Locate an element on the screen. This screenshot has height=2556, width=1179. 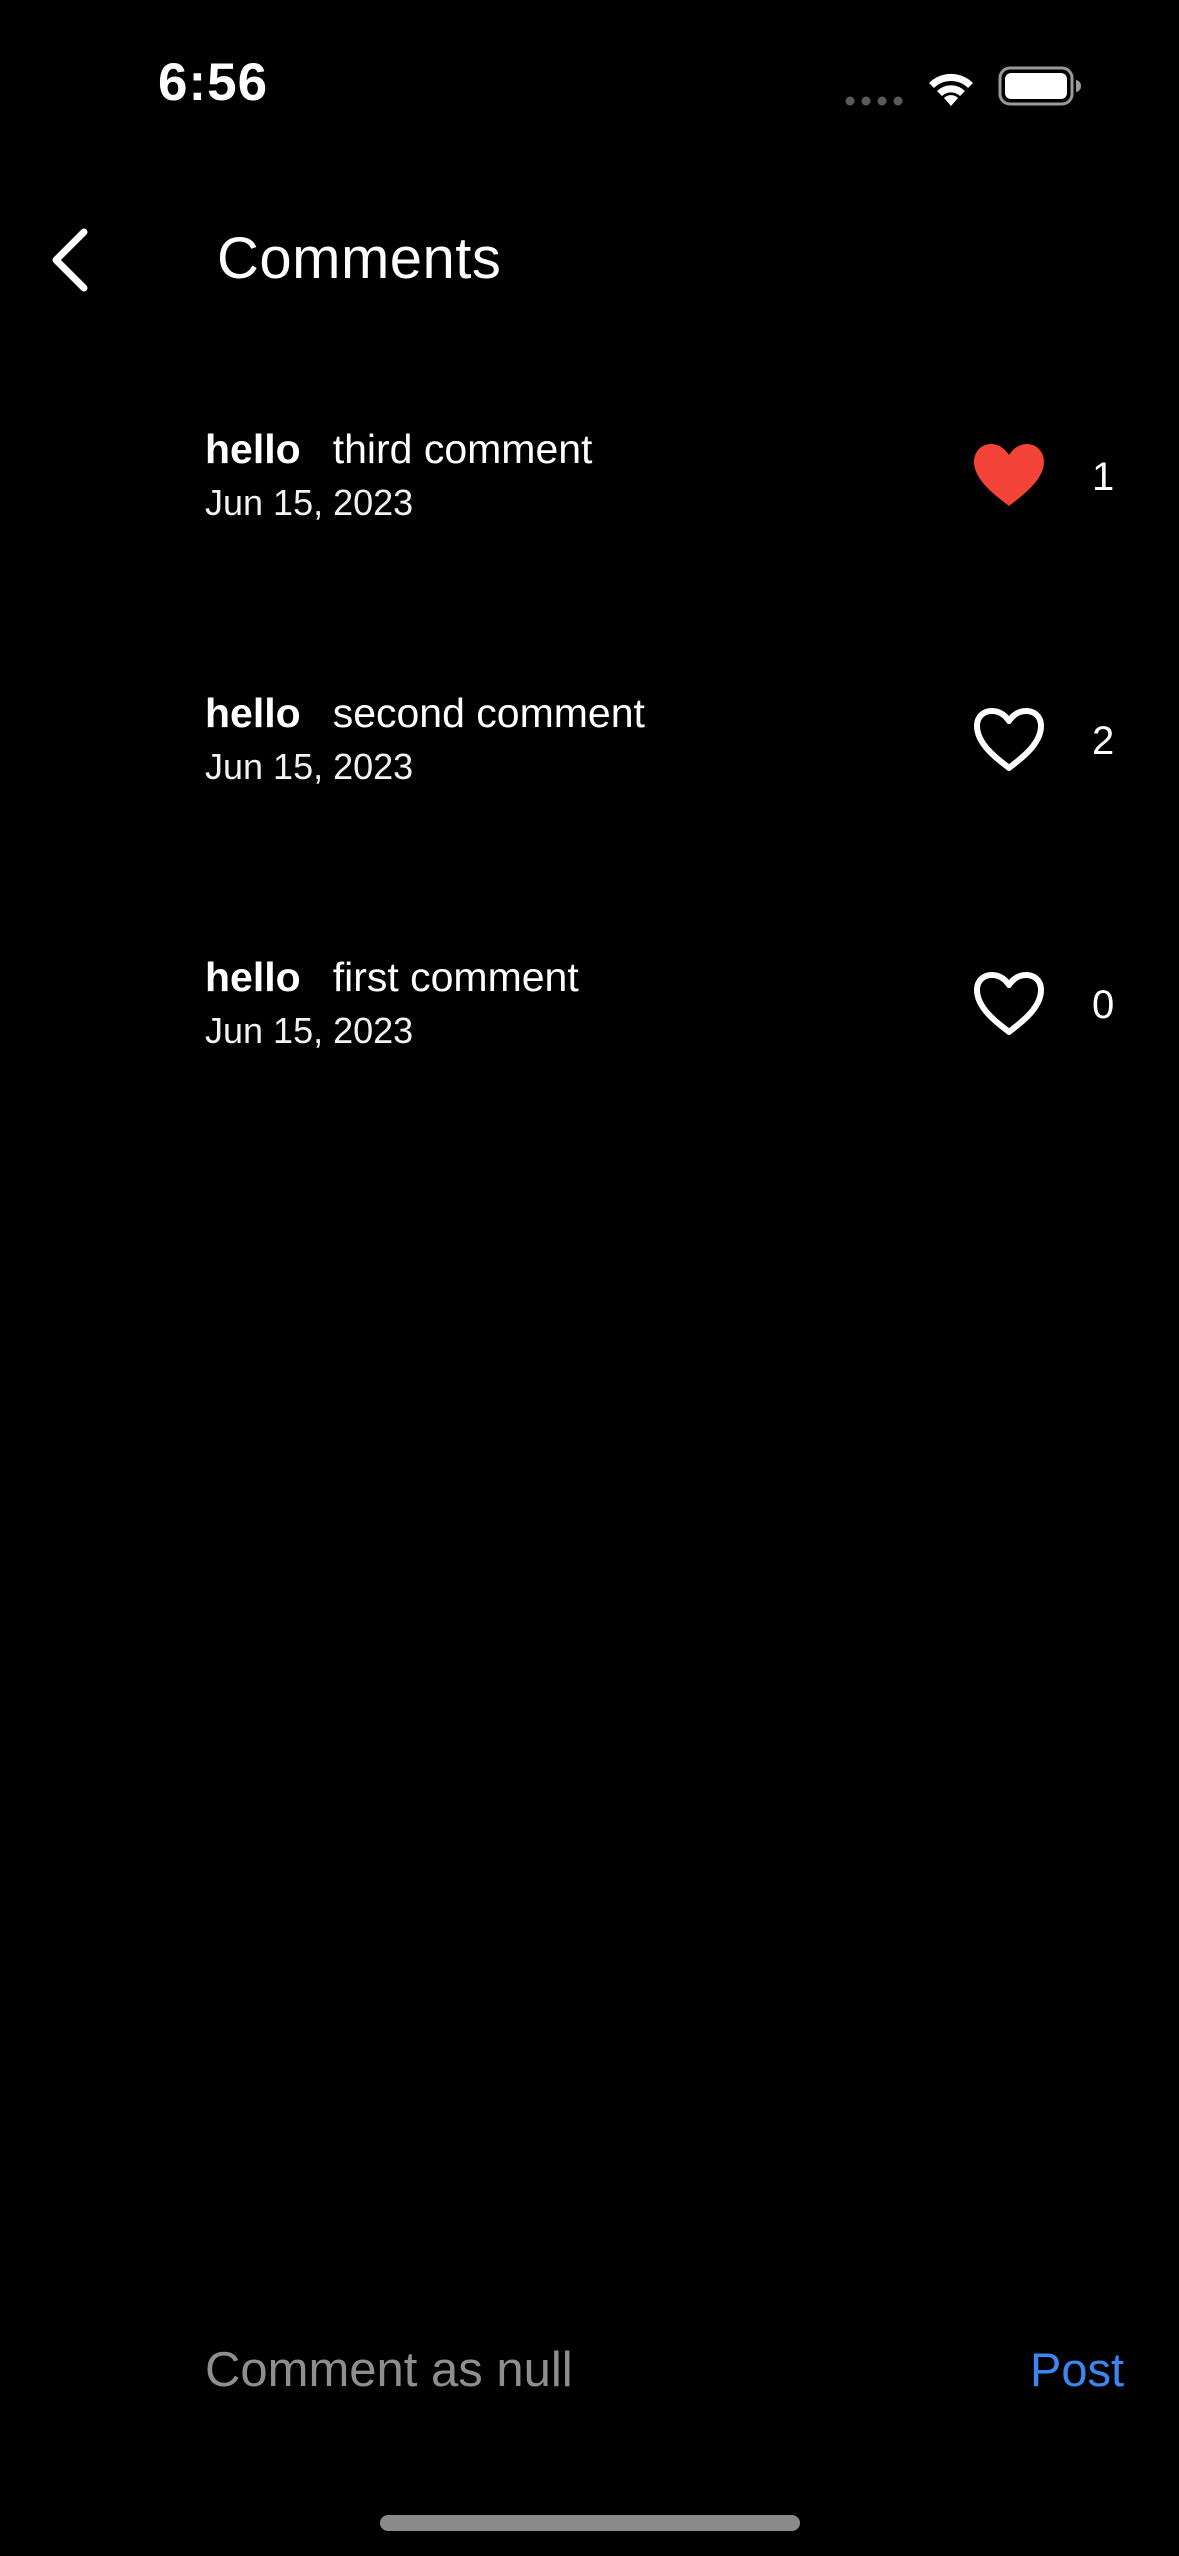
heart-filled-icon is located at coordinates (1009, 476).